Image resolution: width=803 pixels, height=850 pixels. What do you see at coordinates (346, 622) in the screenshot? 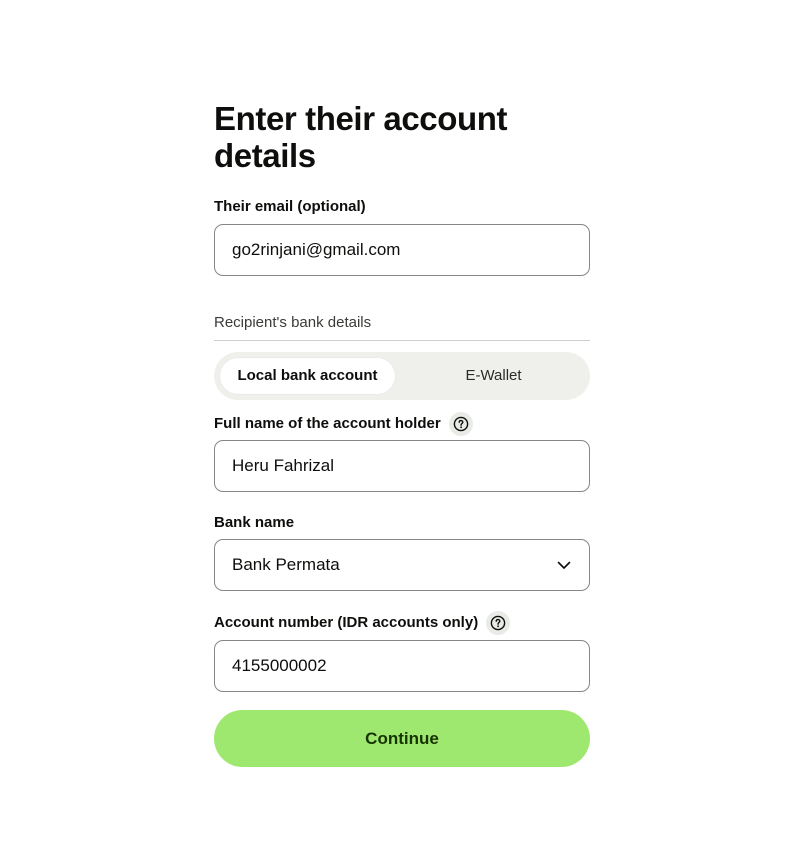
I see `account-number-label-text: Account number (IDR accounts only)` at bounding box center [346, 622].